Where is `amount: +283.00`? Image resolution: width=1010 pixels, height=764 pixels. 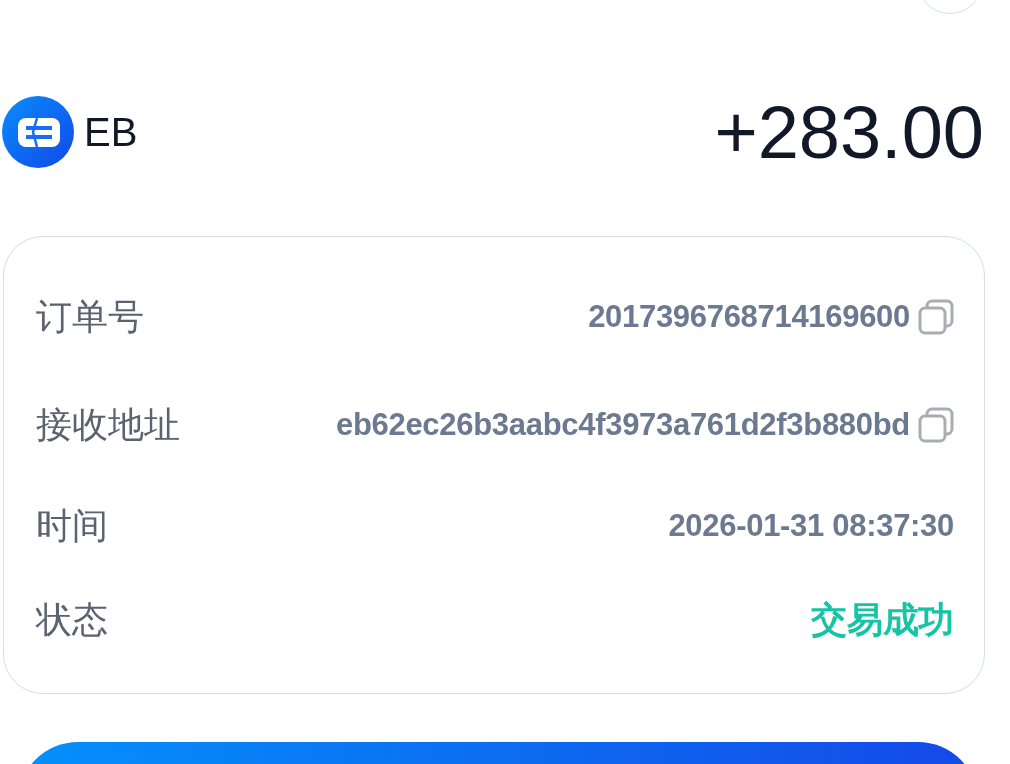
amount: +283.00 is located at coordinates (849, 132).